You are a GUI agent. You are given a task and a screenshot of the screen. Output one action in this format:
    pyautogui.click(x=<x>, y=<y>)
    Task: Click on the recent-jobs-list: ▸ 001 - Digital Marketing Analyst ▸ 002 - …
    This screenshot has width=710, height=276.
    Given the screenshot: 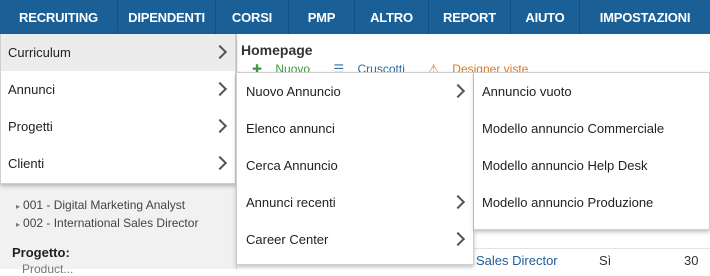 What is the action you would take?
    pyautogui.click(x=107, y=214)
    